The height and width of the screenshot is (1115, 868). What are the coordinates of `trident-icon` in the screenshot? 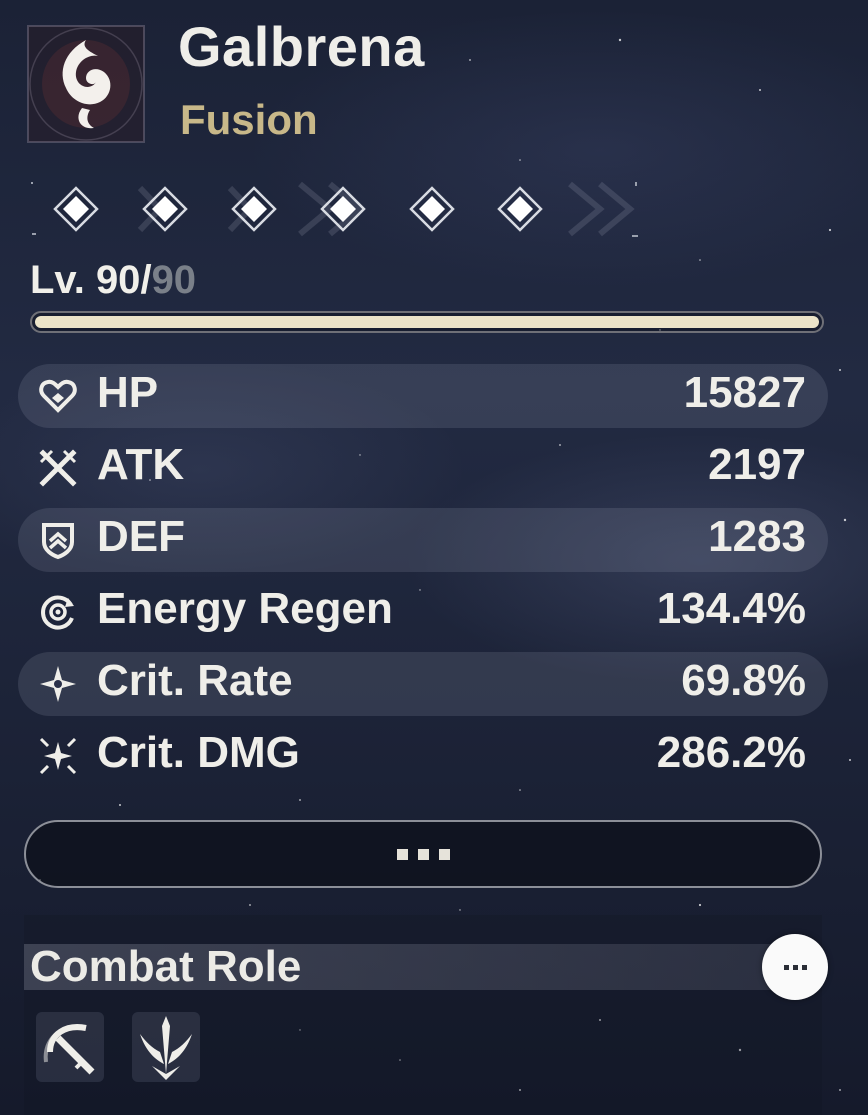 It's located at (166, 1048).